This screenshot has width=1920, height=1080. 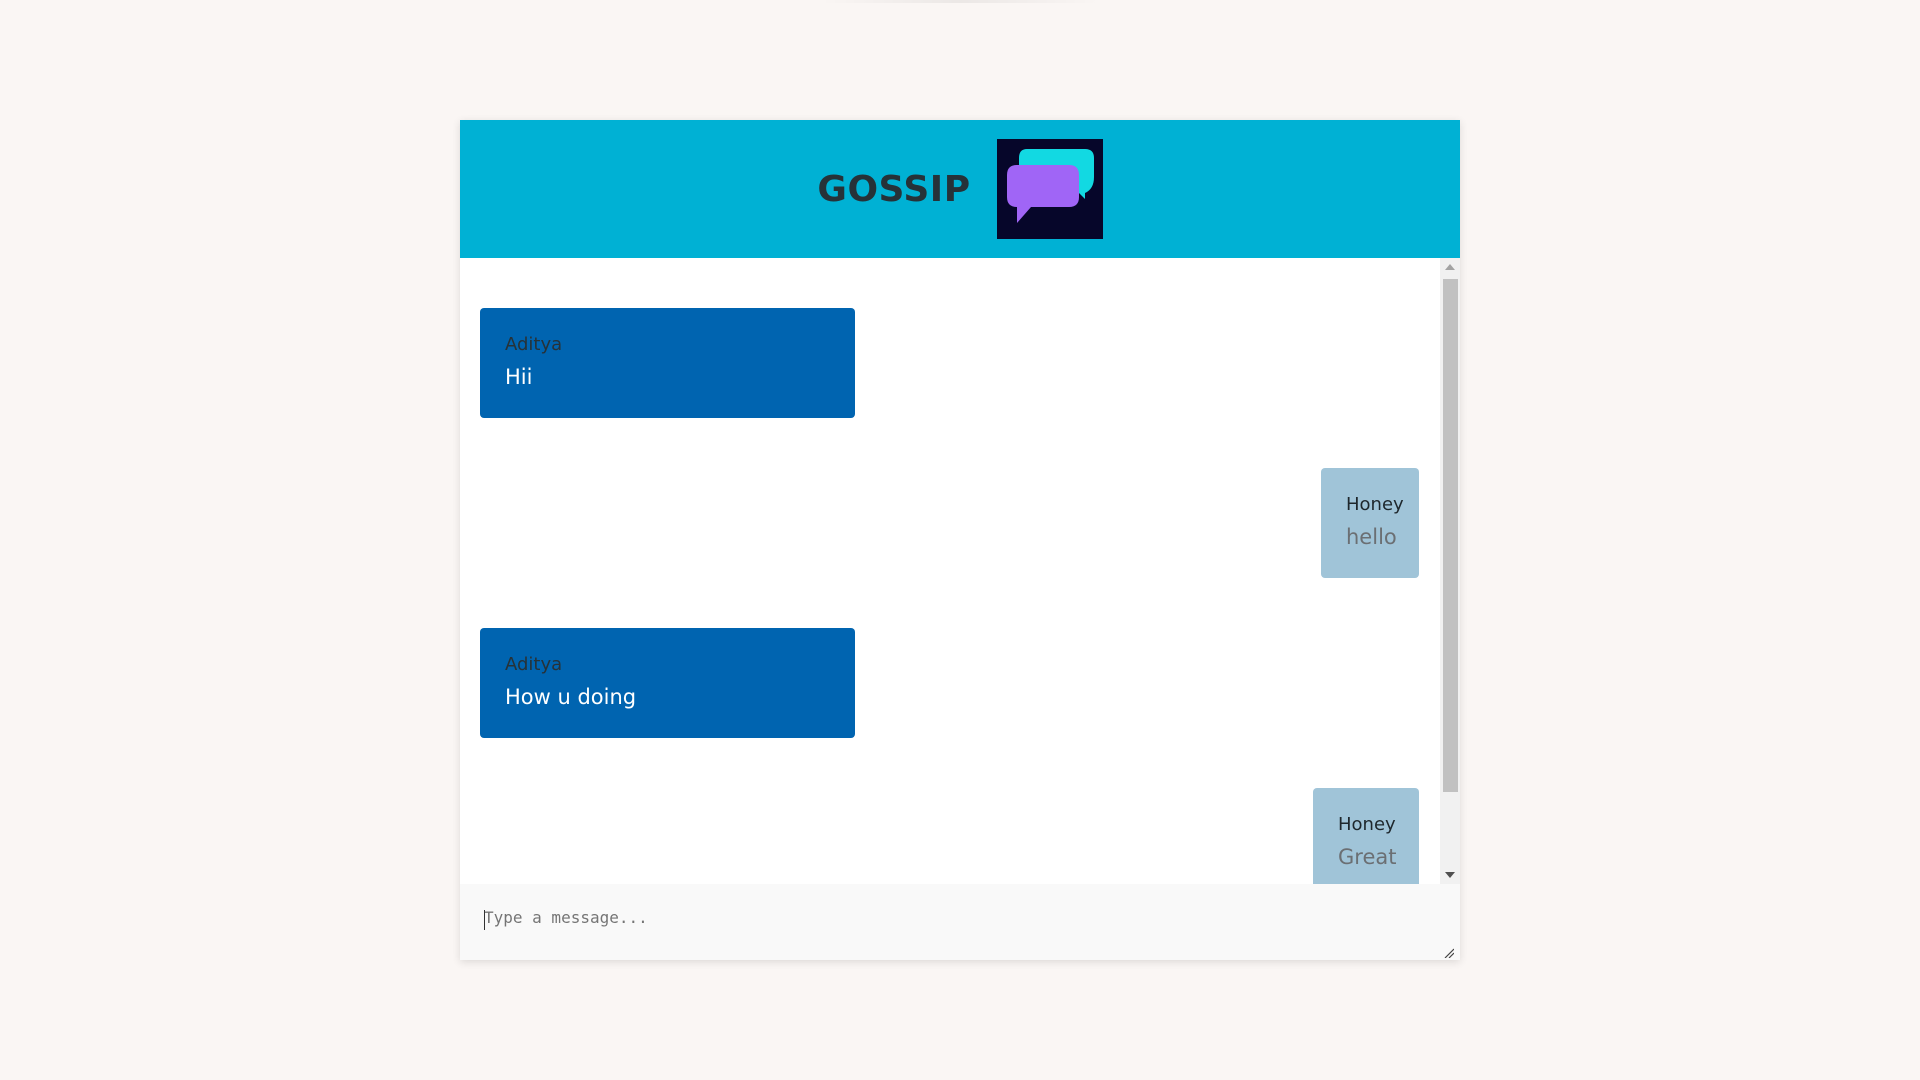 I want to click on message-bubble-outgoing: Honey Great, so click(x=1366, y=836).